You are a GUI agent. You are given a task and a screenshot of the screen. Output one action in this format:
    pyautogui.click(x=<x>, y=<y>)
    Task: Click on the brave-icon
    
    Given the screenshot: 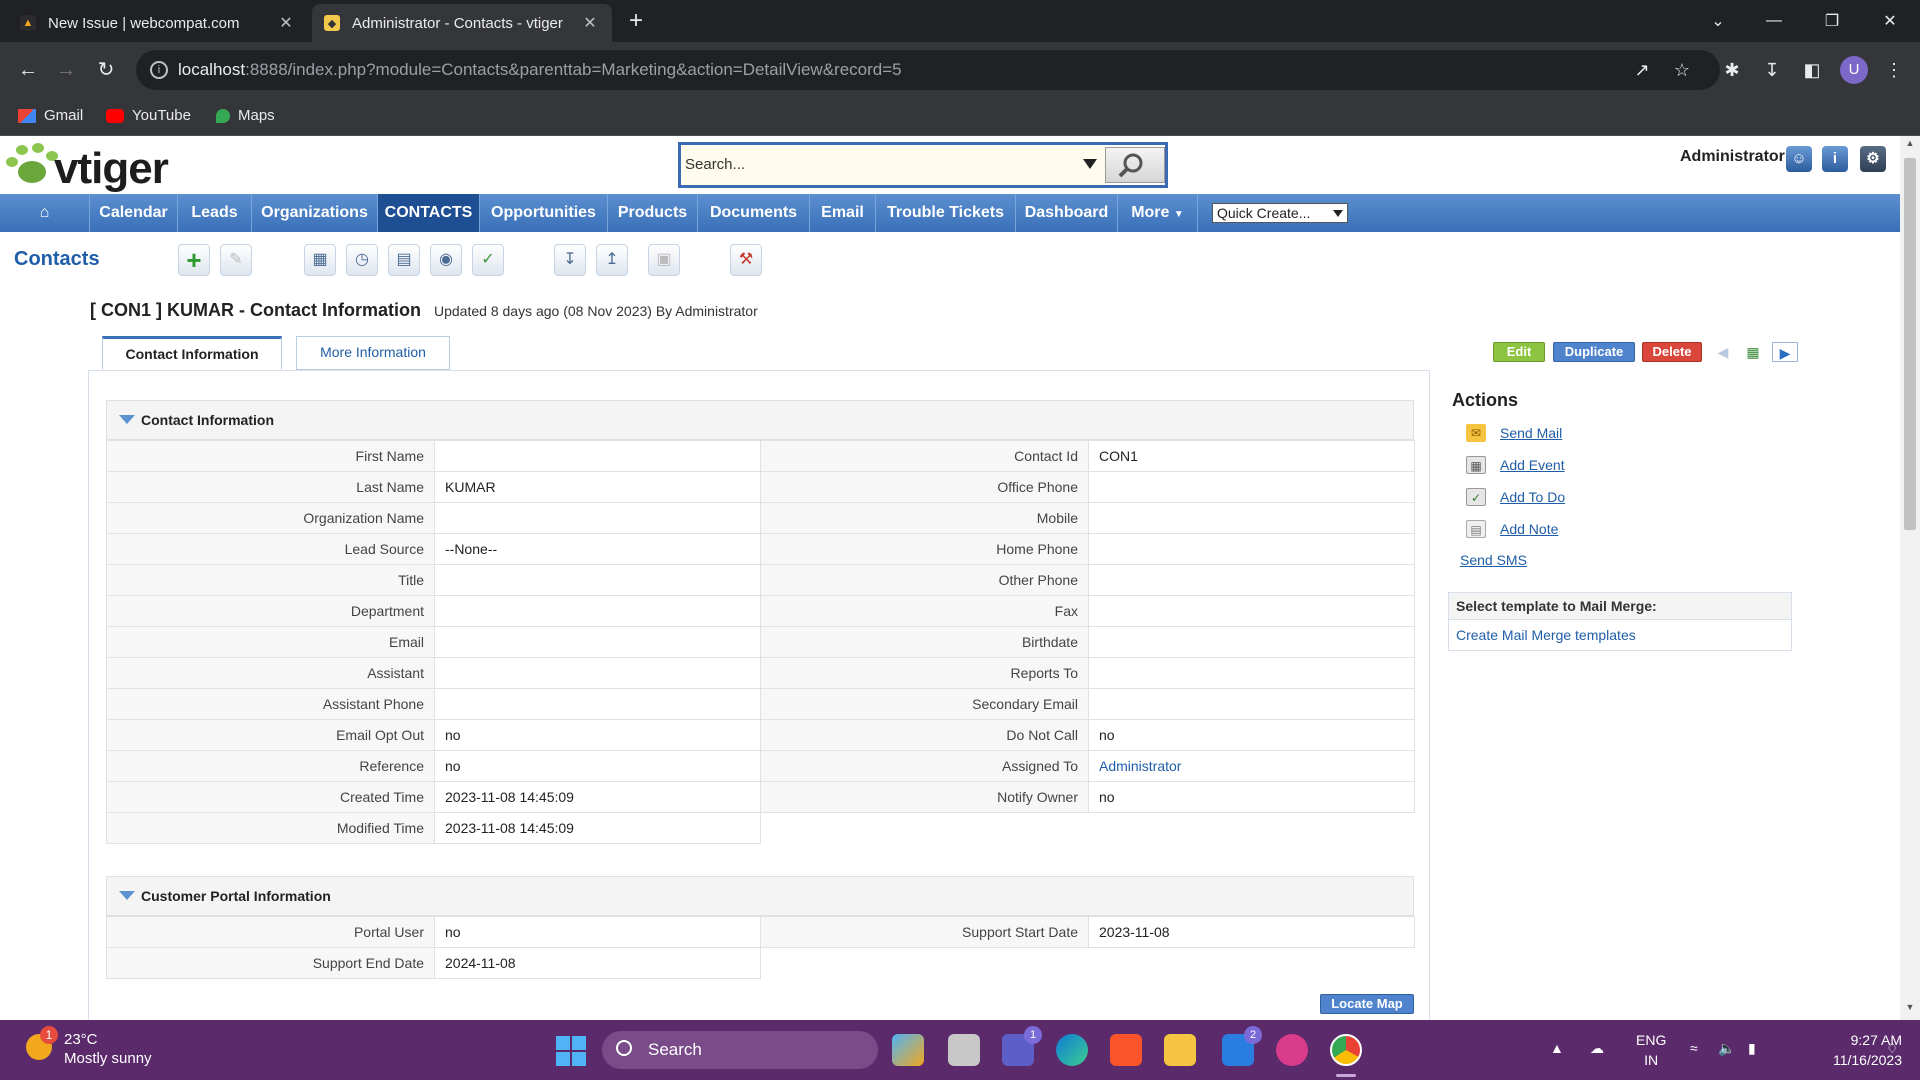 What is the action you would take?
    pyautogui.click(x=1126, y=1050)
    